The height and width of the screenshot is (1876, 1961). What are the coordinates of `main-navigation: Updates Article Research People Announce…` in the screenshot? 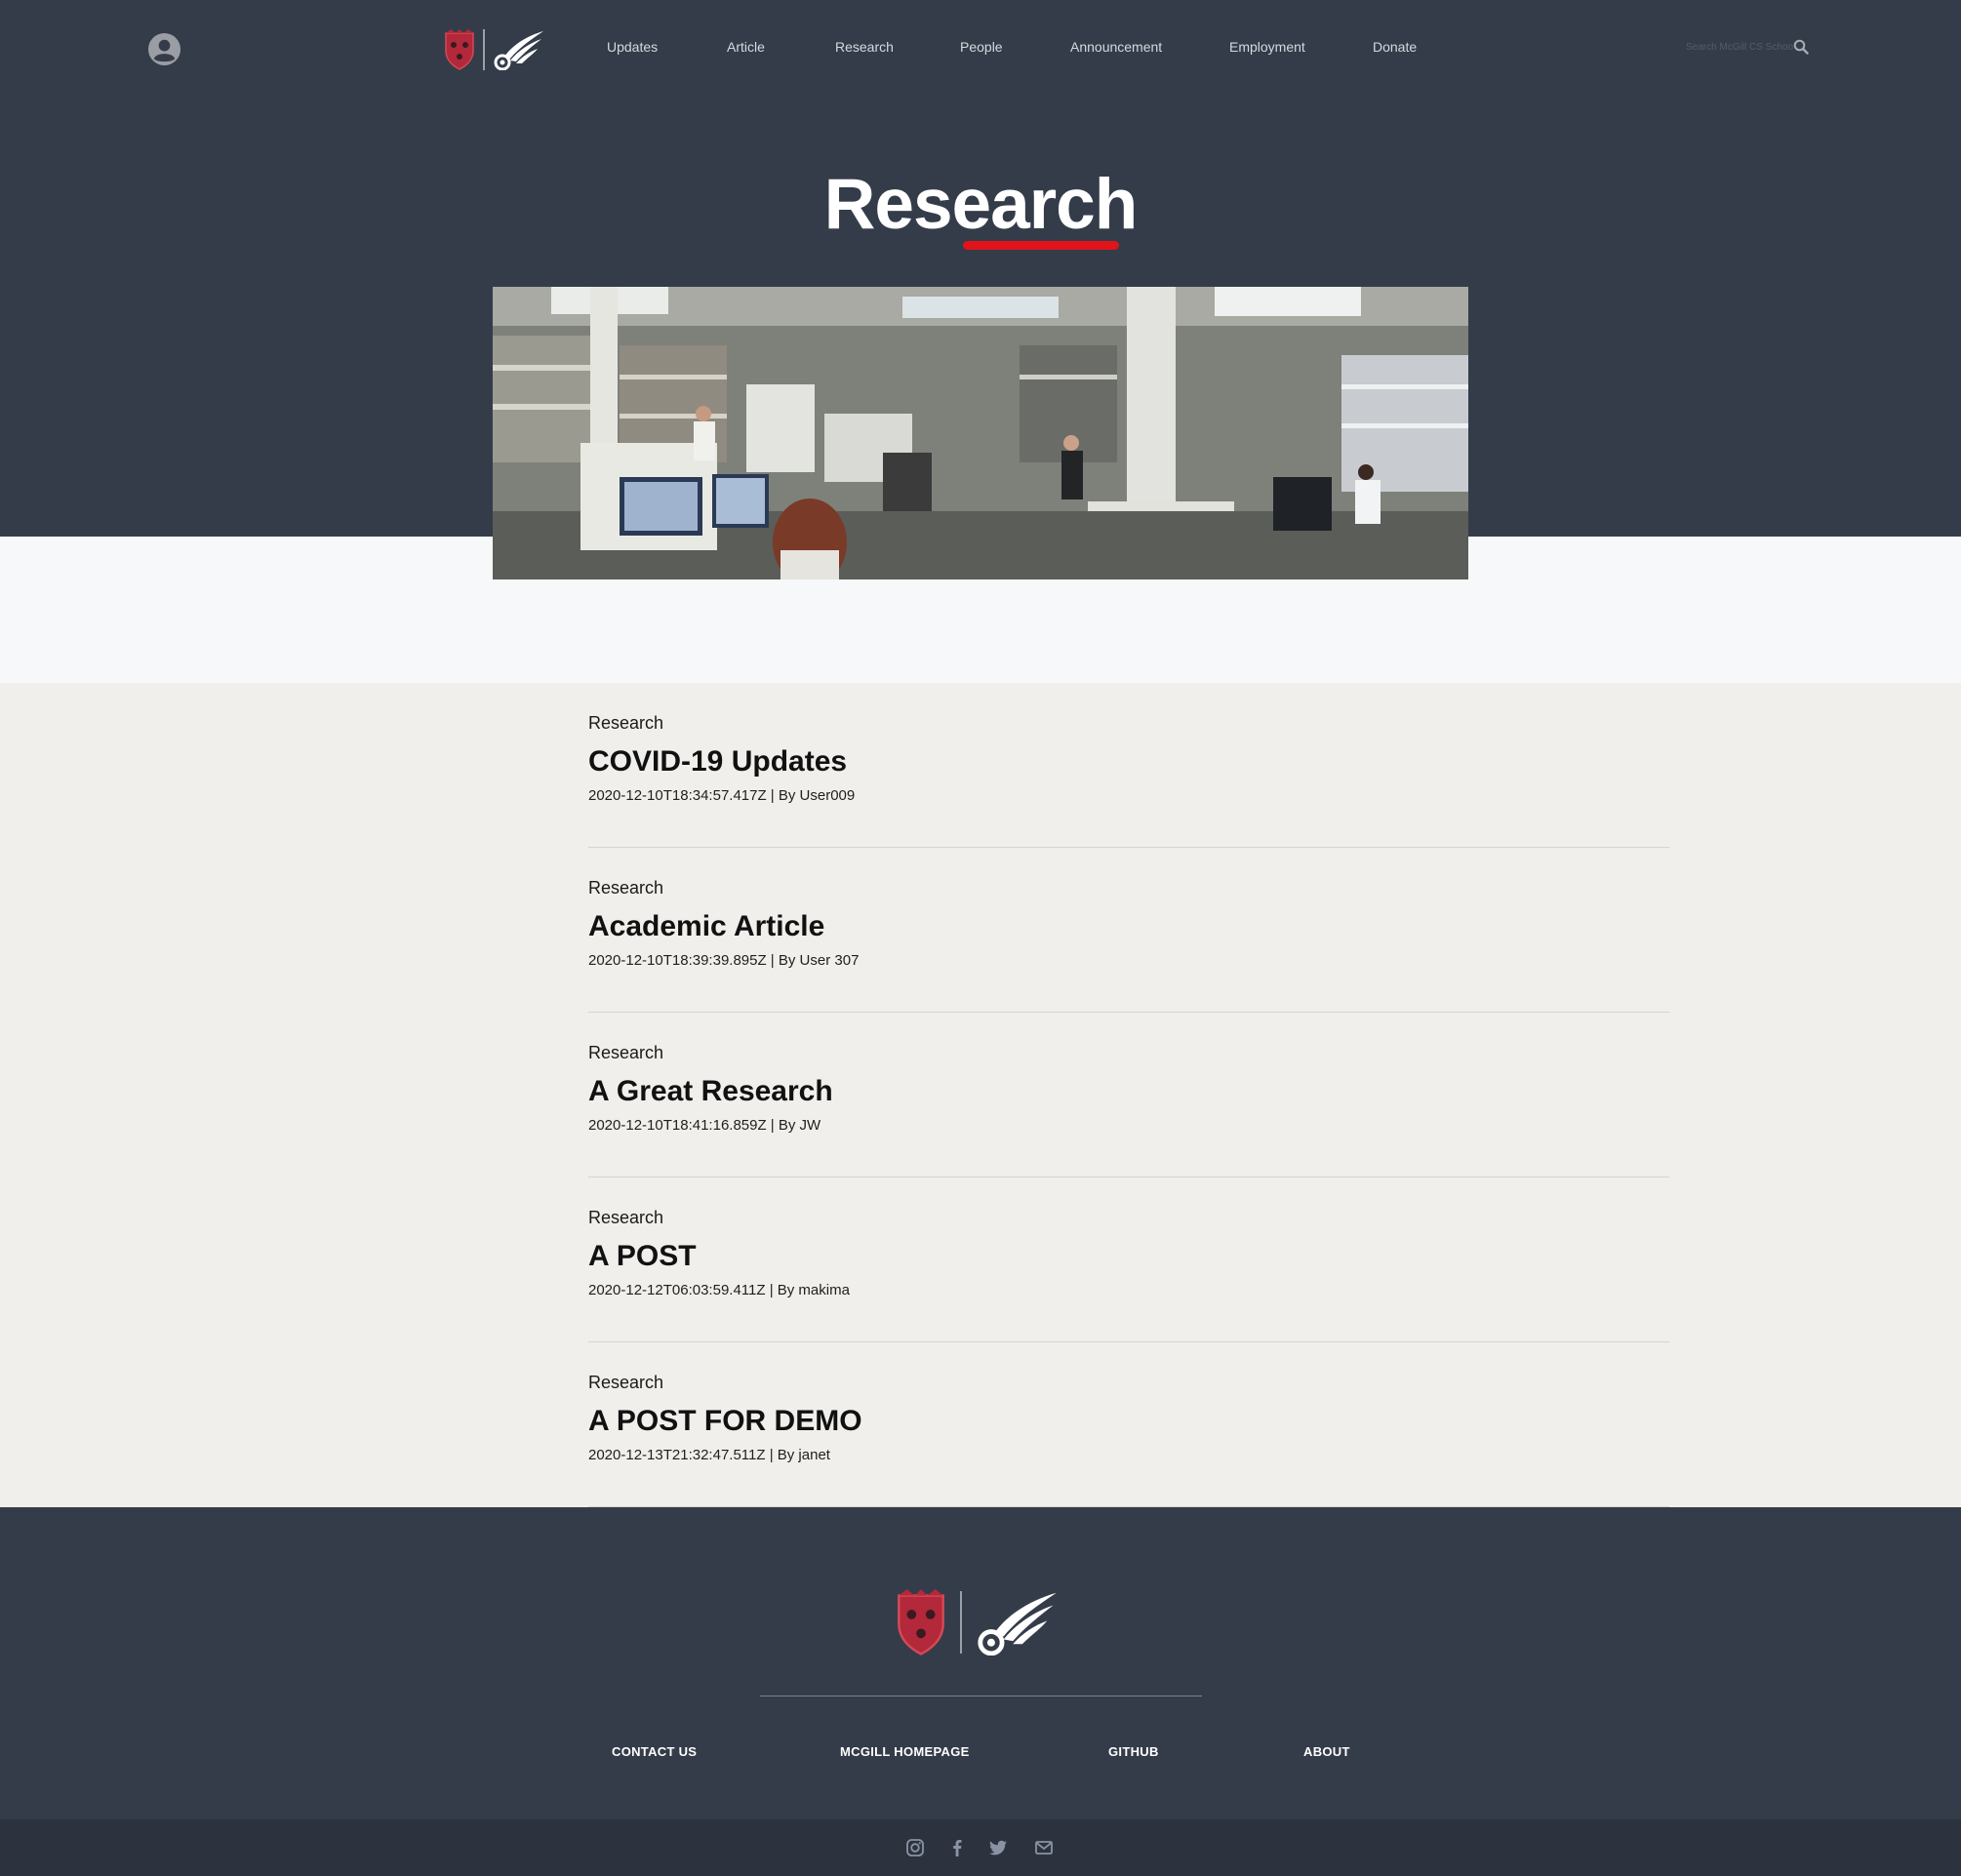 It's located at (980, 49).